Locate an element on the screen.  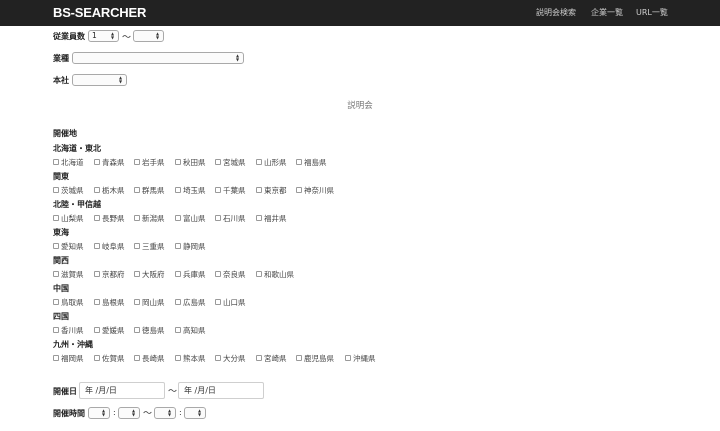
prefecture-checkbox-item: 群馬県 is located at coordinates (149, 190).